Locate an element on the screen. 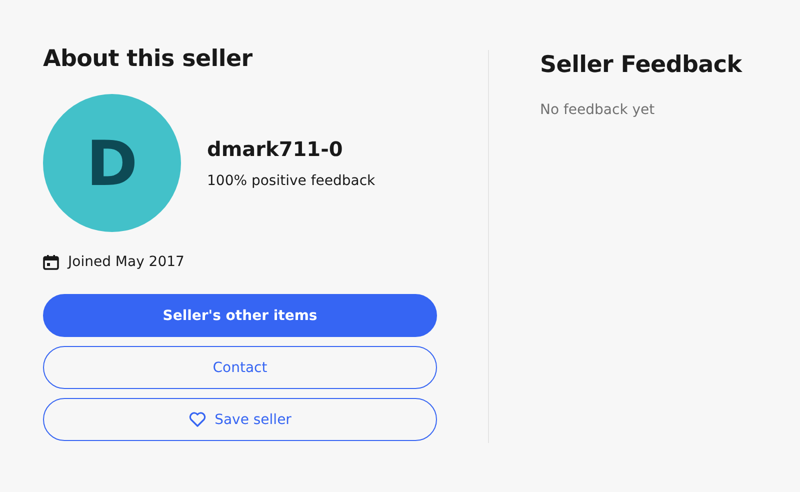  section-title: About this seller is located at coordinates (148, 59).